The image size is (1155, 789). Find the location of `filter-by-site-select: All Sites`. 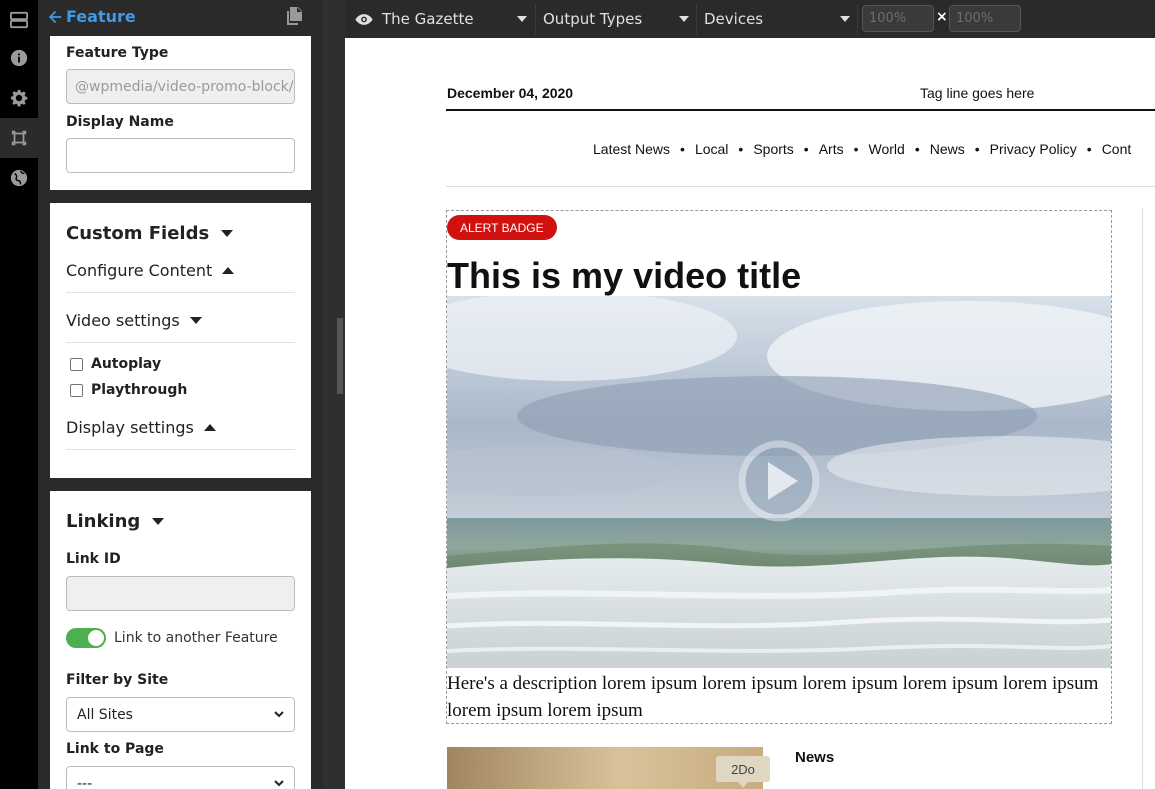

filter-by-site-select: All Sites is located at coordinates (180, 714).